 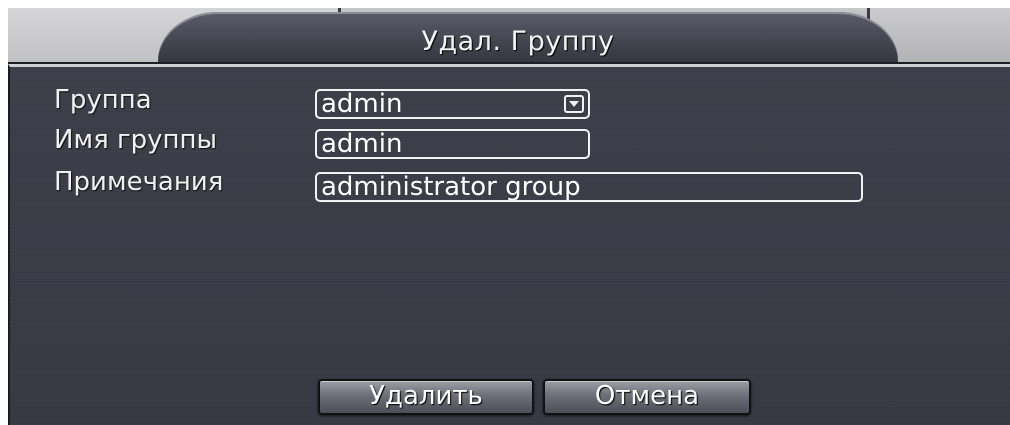 I want to click on dialog-title: Удал. Группу, so click(x=518, y=41).